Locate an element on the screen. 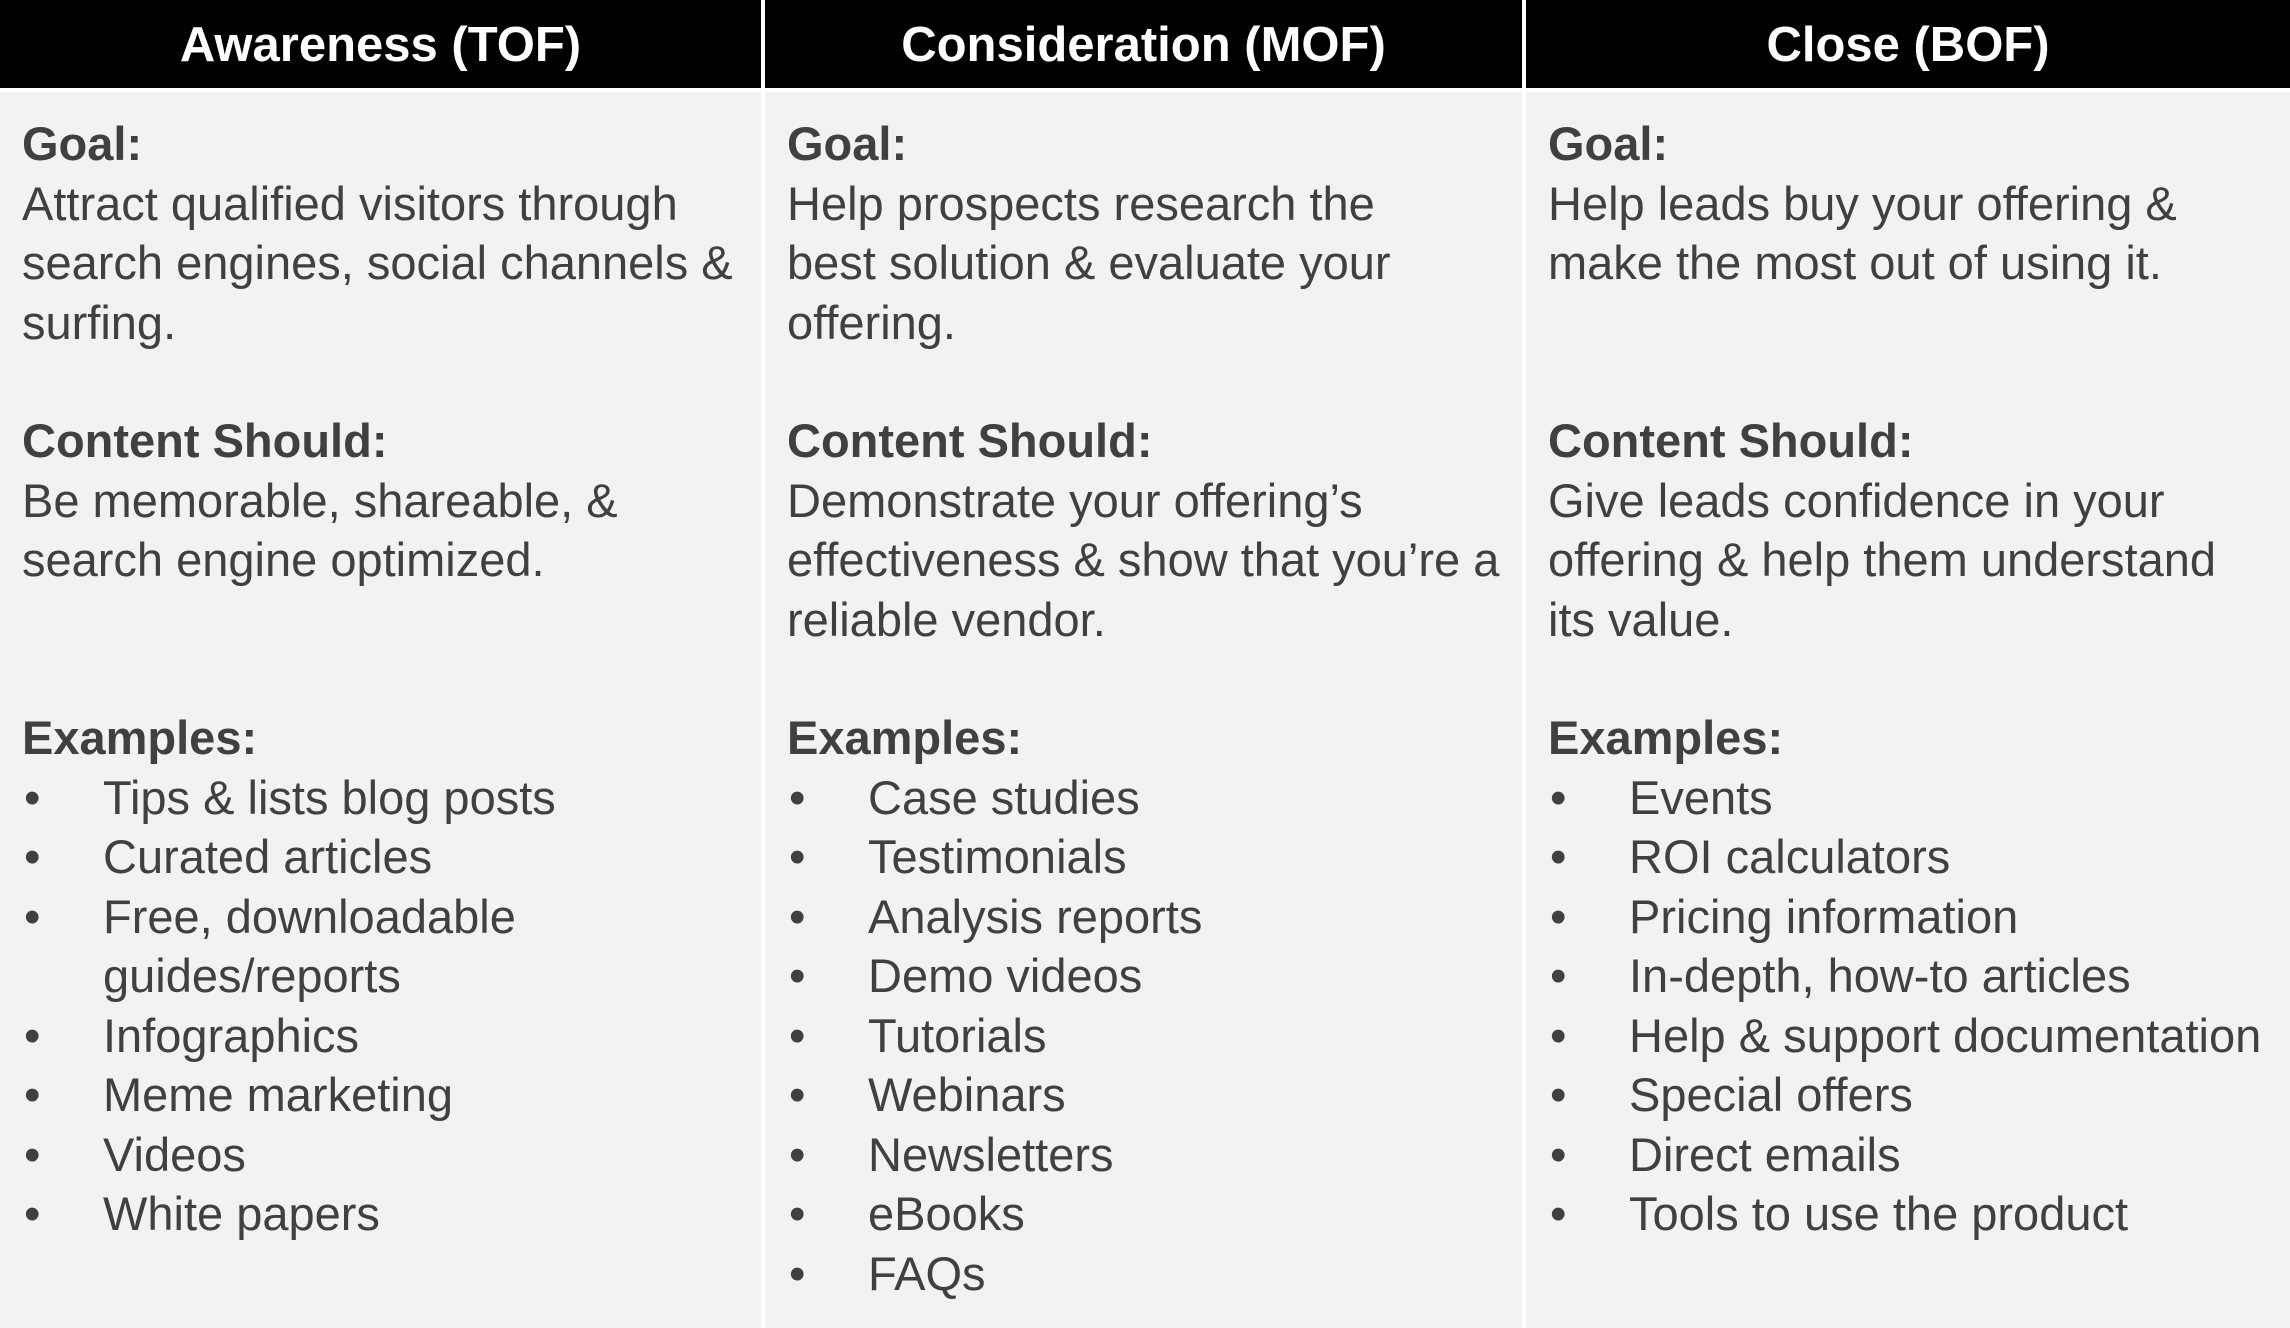 The height and width of the screenshot is (1328, 2290). example-item: • Demo videos is located at coordinates (1144, 976).